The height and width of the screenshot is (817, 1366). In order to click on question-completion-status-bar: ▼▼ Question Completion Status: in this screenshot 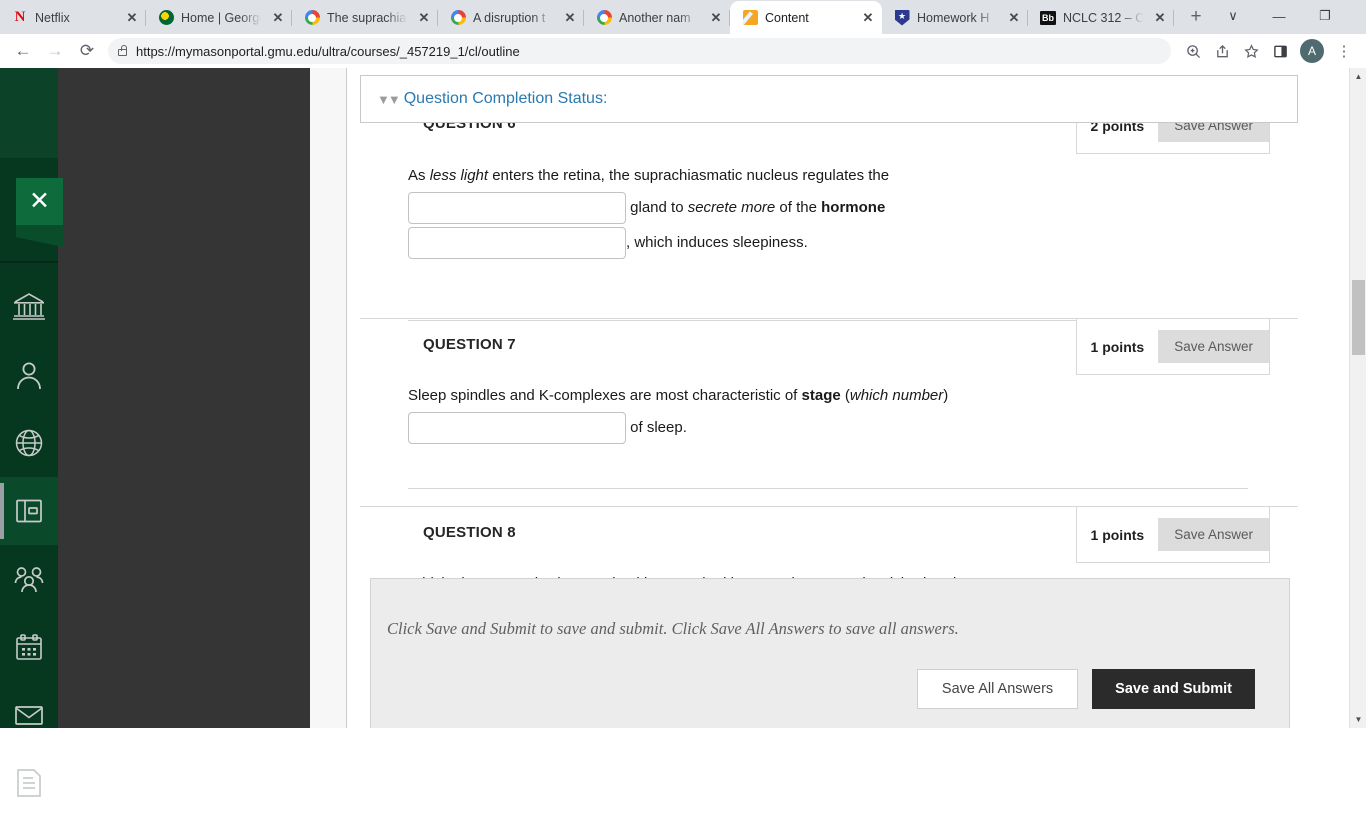, I will do `click(829, 99)`.